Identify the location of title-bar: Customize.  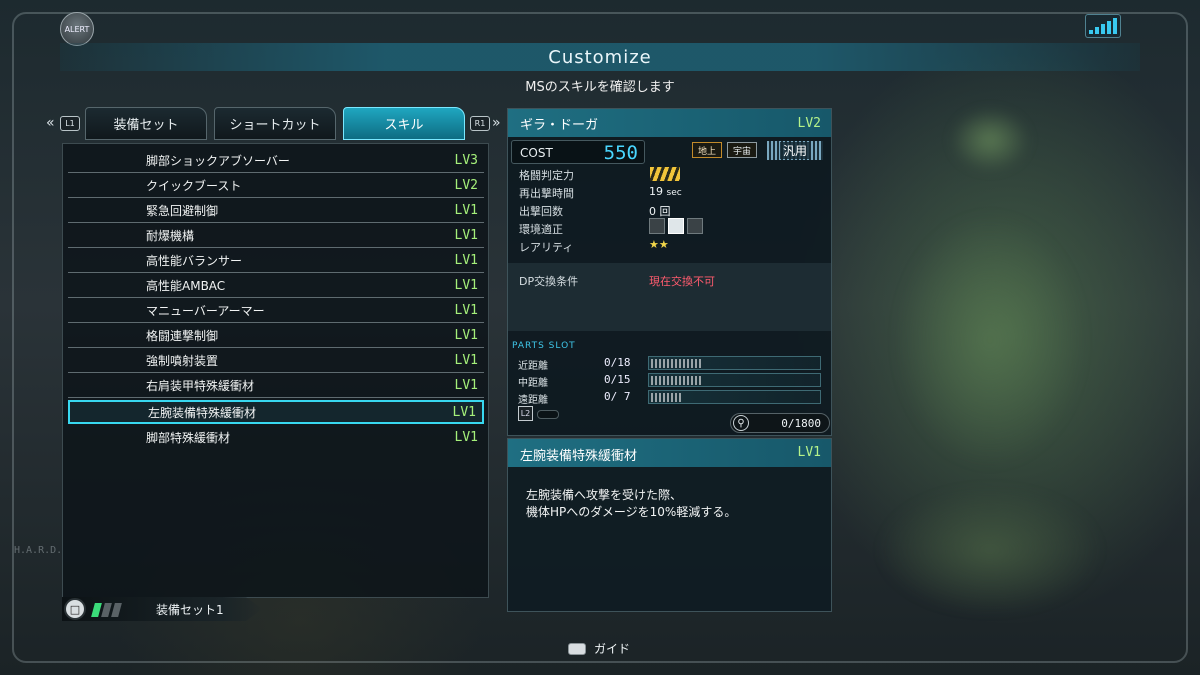
(600, 57).